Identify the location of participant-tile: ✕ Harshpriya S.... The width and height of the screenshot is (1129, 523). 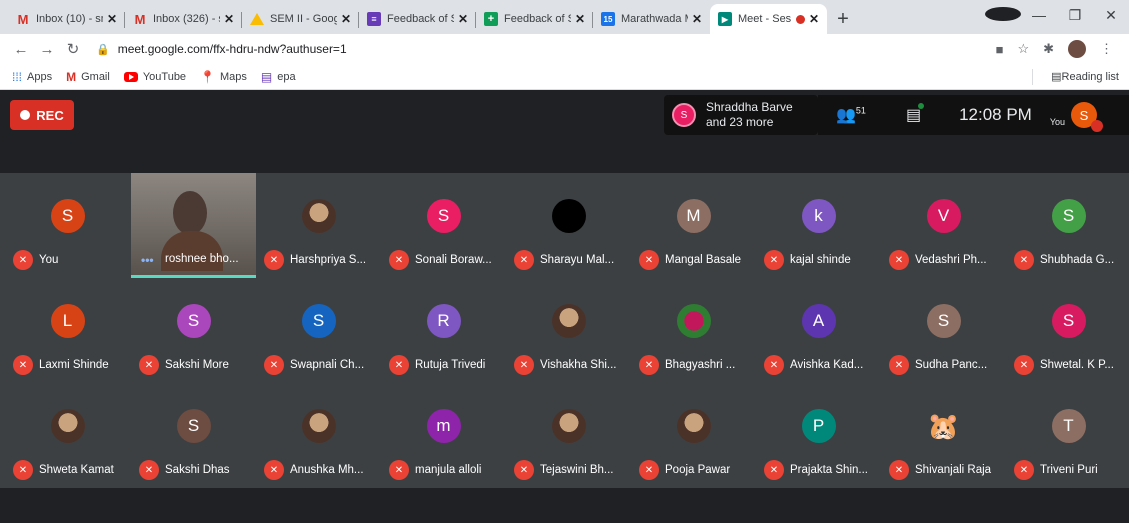
(318, 225).